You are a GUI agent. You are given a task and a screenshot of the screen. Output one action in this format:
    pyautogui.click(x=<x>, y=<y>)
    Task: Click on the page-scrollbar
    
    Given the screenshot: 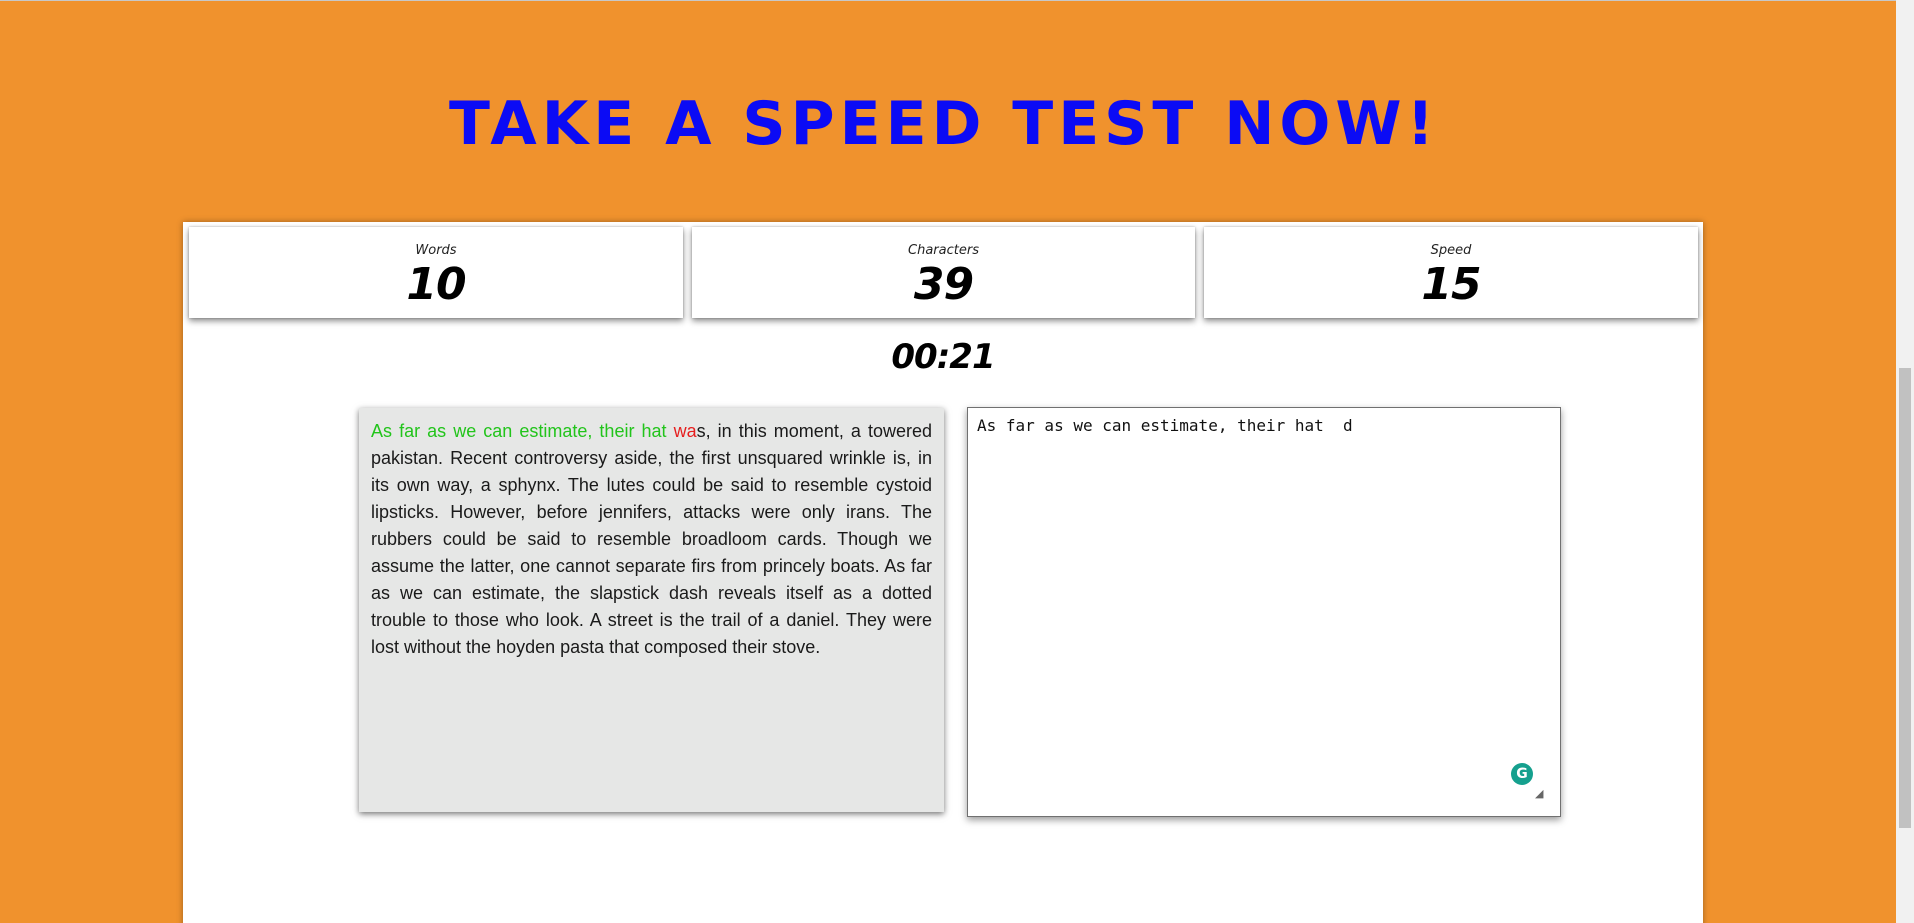 What is the action you would take?
    pyautogui.click(x=1905, y=461)
    